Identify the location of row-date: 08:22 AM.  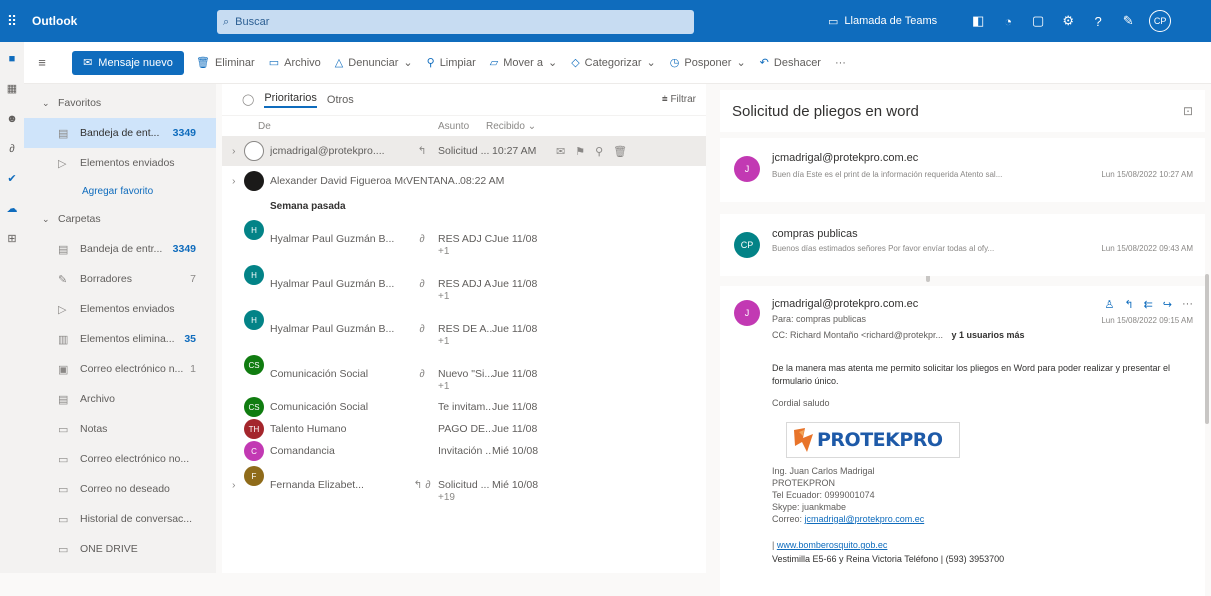
(482, 181).